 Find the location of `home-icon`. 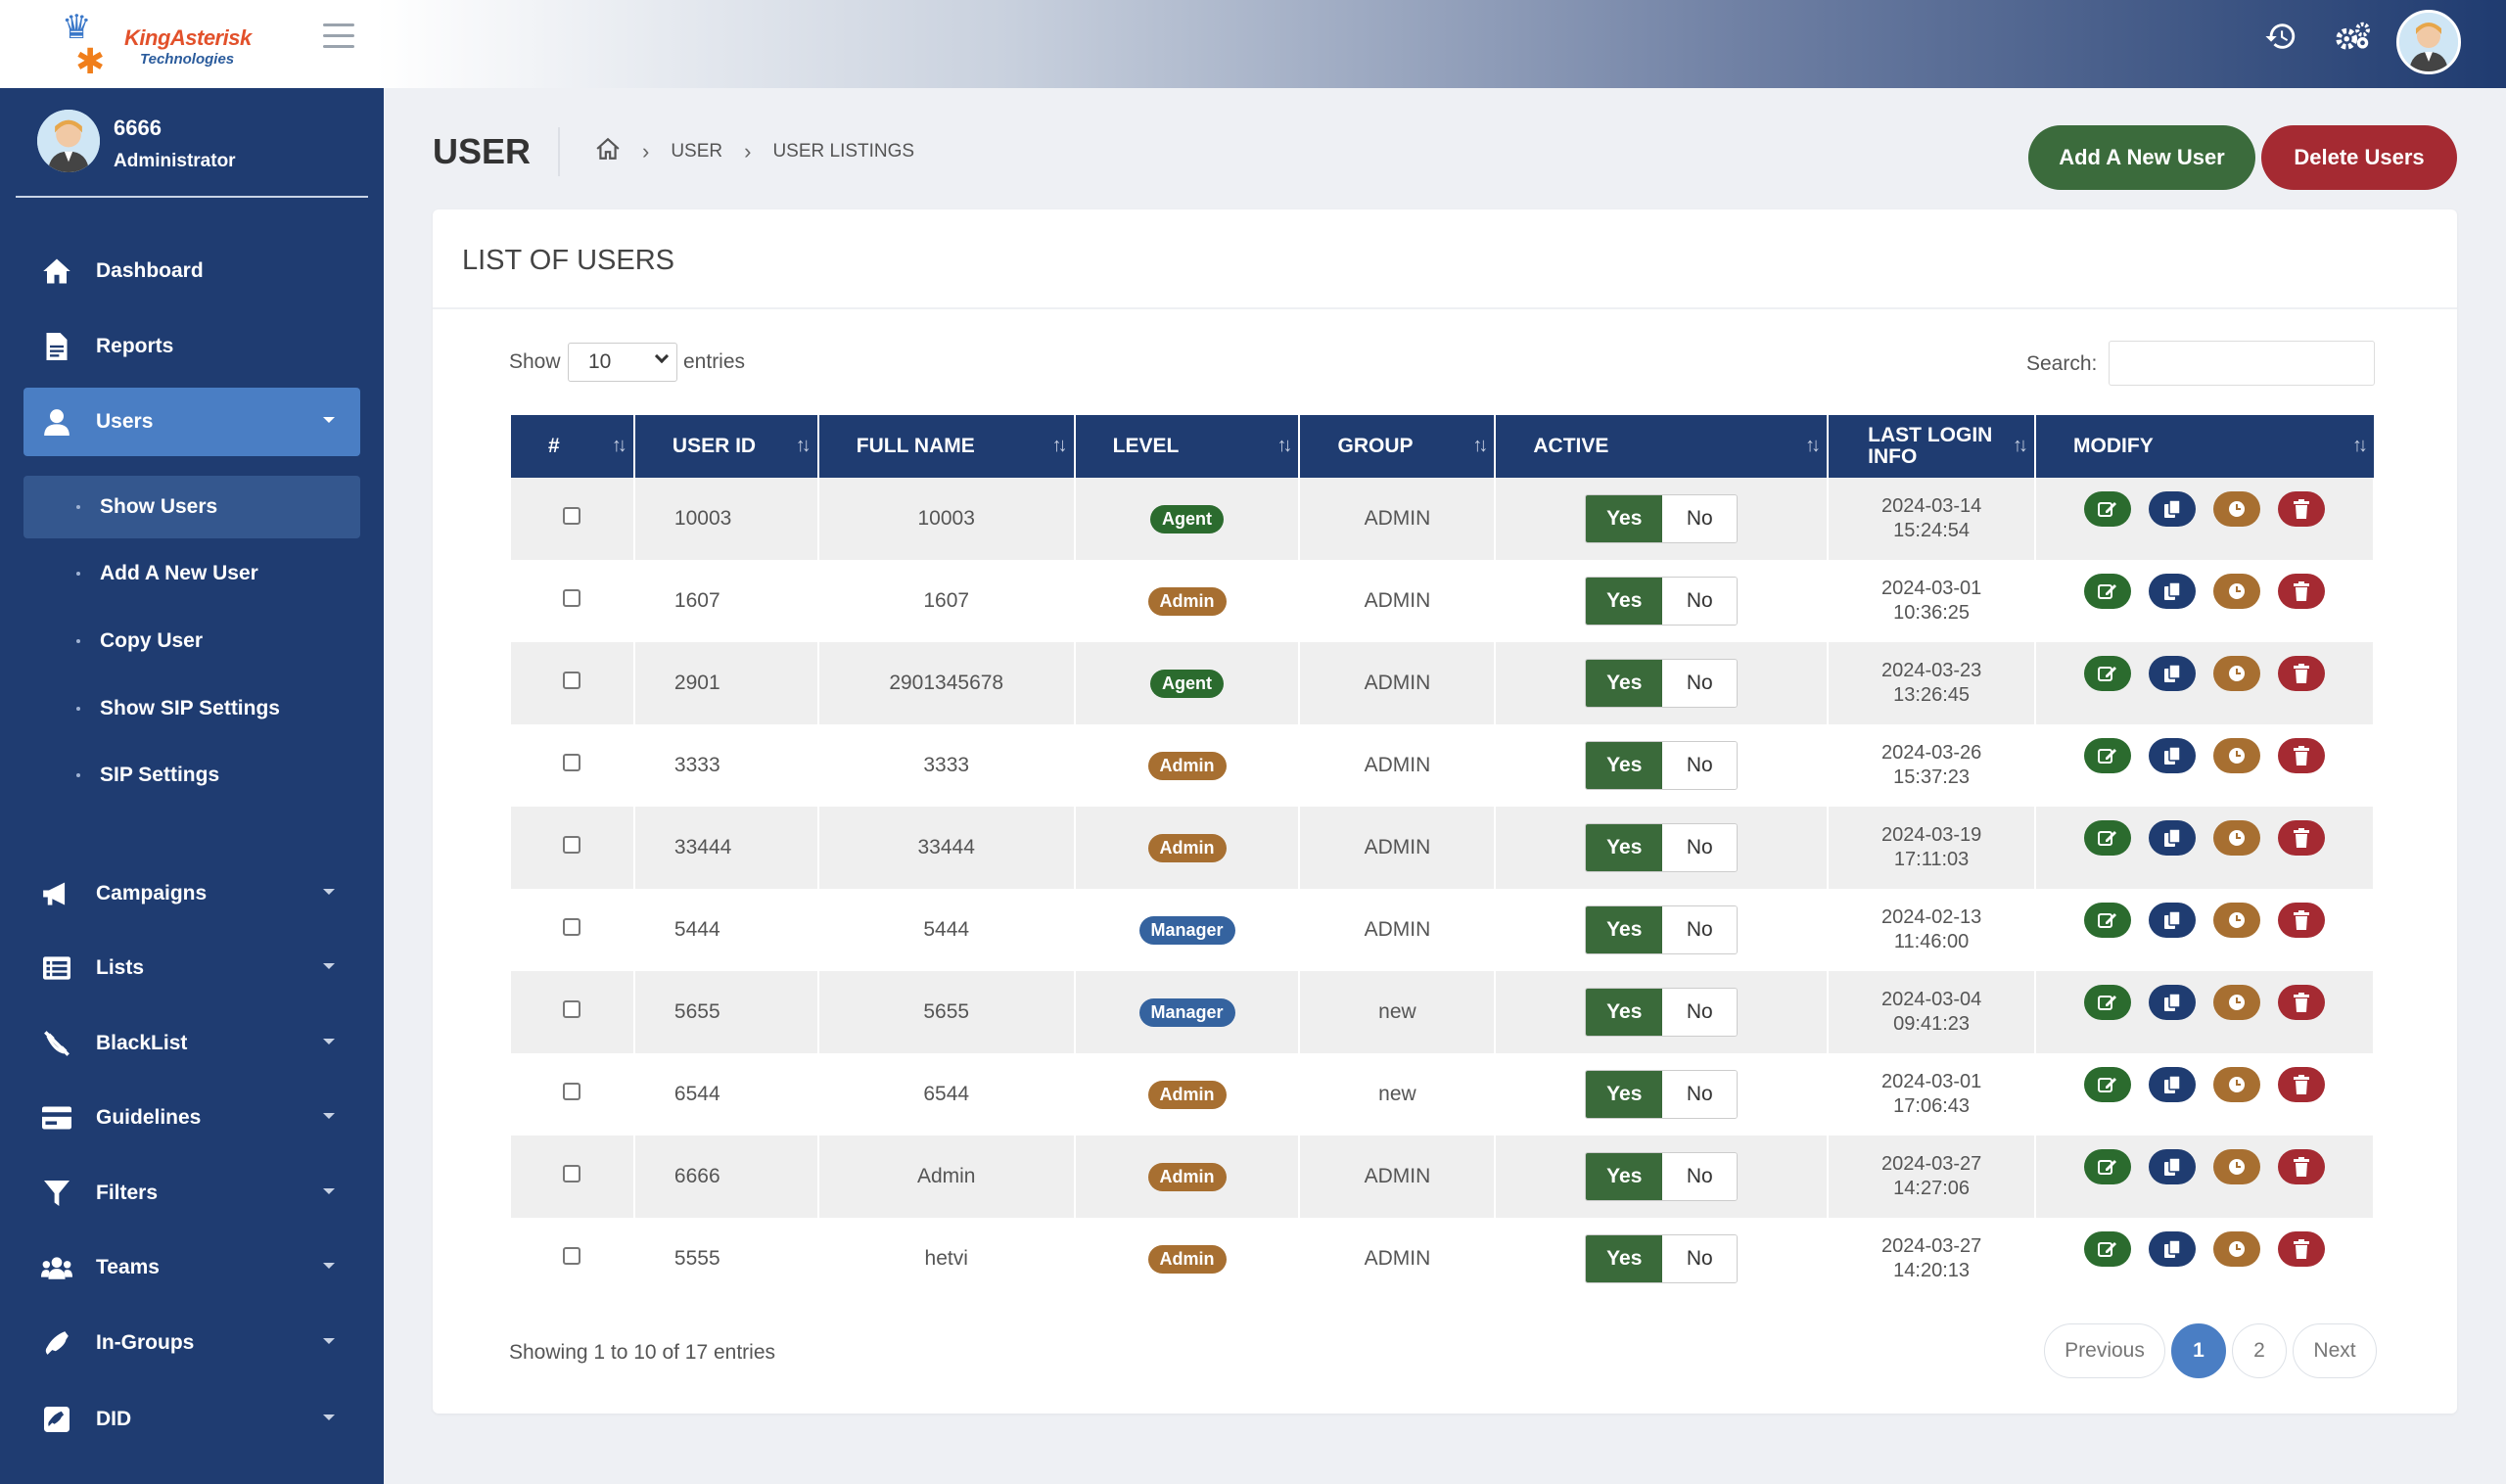

home-icon is located at coordinates (608, 151).